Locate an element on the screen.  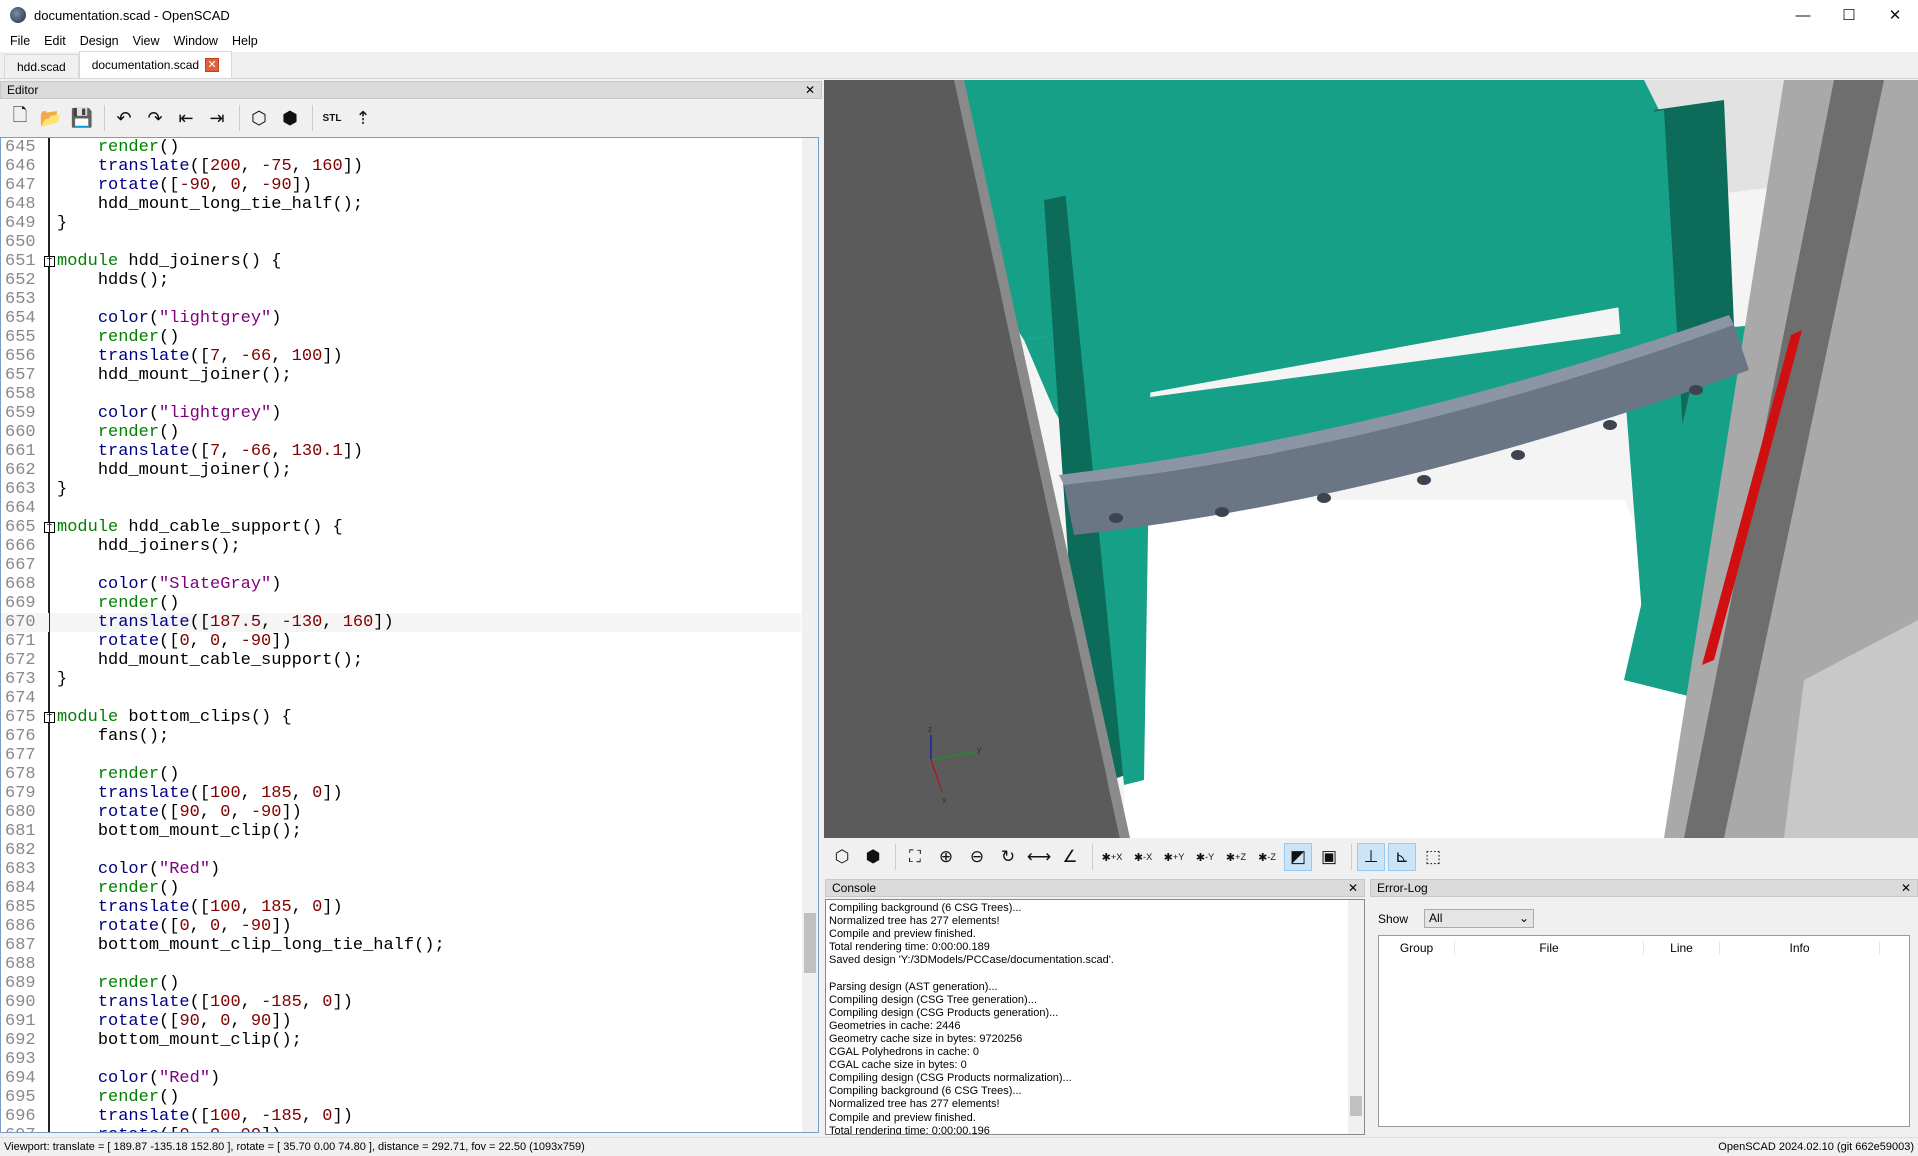
orthogonal-icon: ▣ is located at coordinates (1329, 857).